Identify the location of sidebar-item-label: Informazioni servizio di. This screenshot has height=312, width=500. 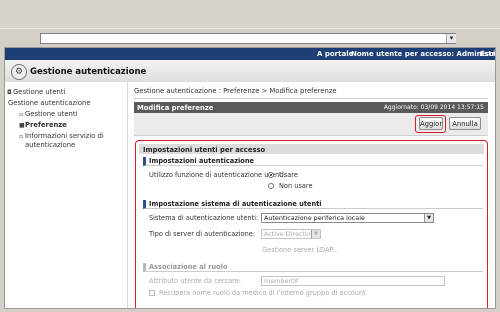
(64, 136).